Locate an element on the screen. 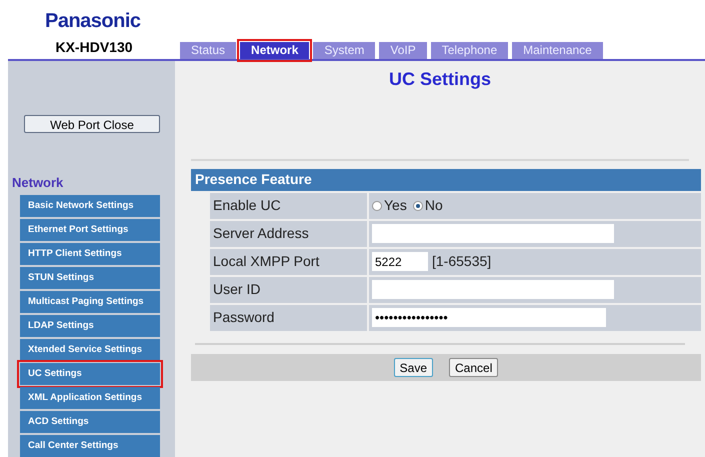  field-label: Local XMPP Port is located at coordinates (266, 261).